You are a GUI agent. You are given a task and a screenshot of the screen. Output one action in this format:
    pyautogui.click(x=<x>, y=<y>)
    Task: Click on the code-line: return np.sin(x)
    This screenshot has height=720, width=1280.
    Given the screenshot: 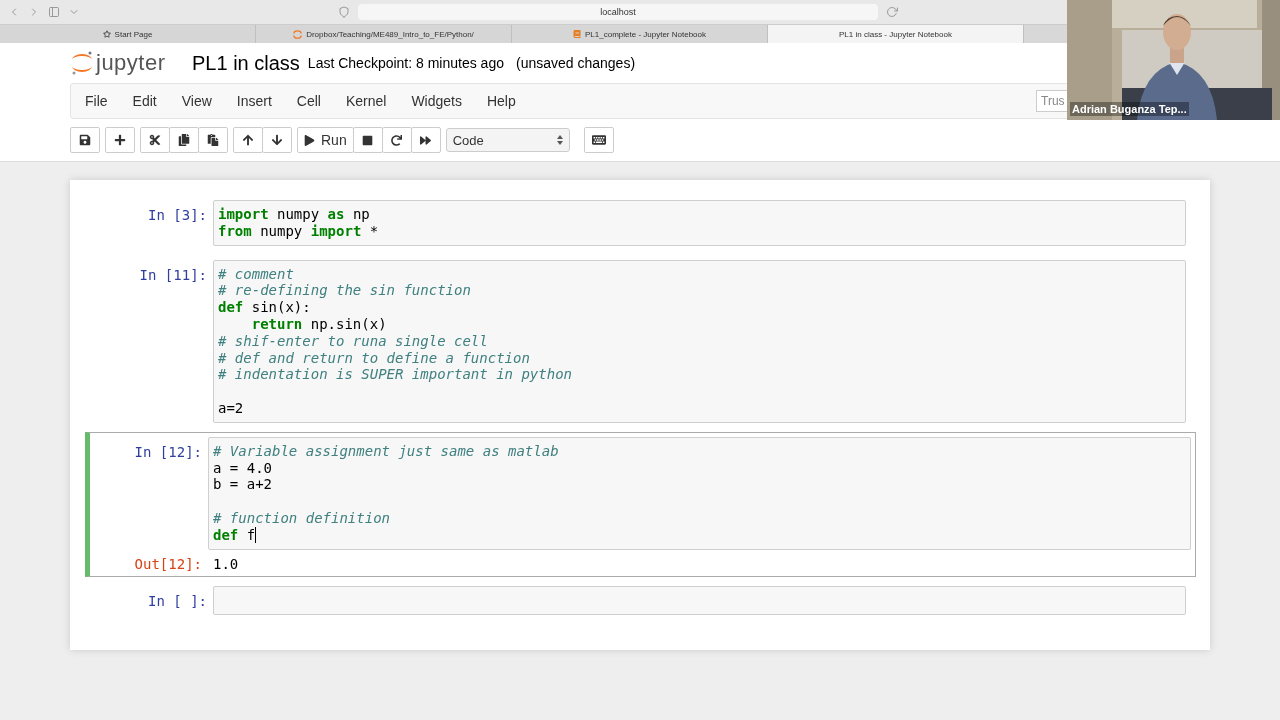 What is the action you would take?
    pyautogui.click(x=318, y=324)
    